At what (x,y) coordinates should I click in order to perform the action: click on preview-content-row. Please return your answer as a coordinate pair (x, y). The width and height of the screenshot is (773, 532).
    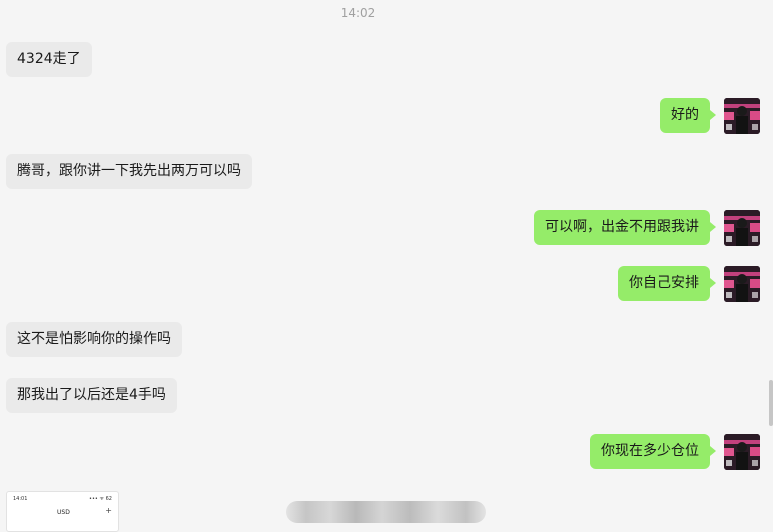
    Looking at the image, I should click on (62, 525).